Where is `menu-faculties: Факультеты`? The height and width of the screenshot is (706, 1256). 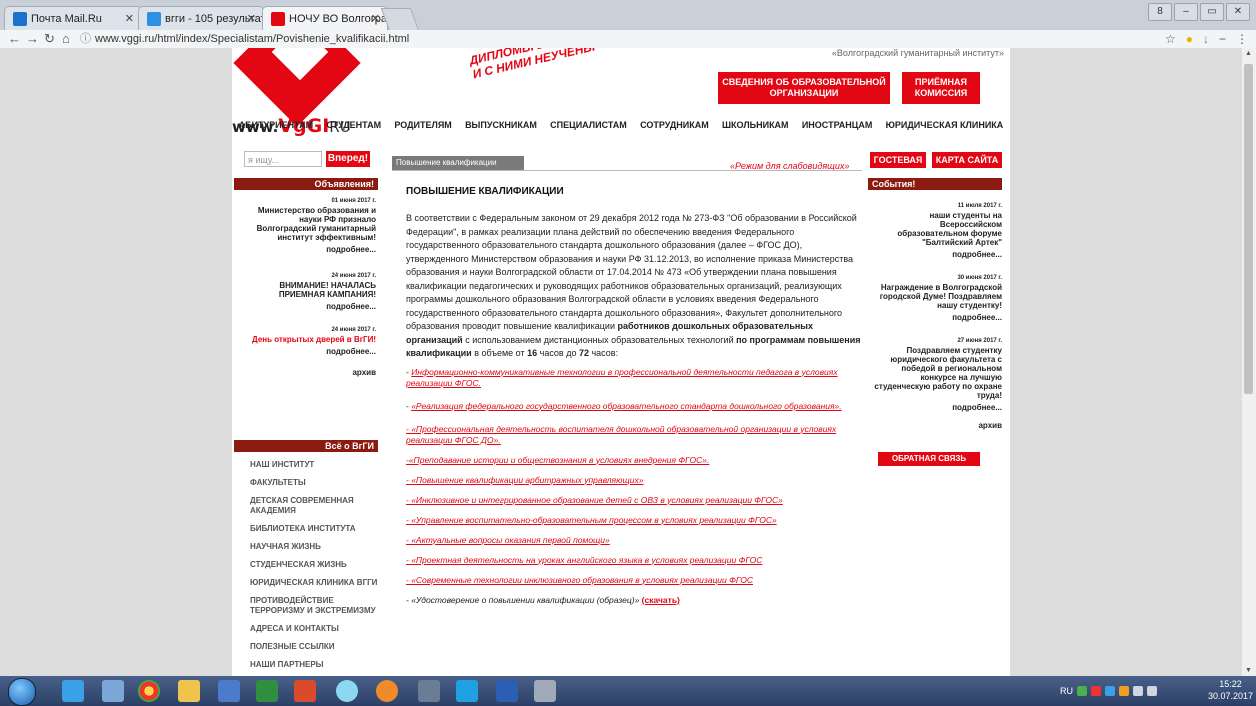 menu-faculties: Факультеты is located at coordinates (315, 483).